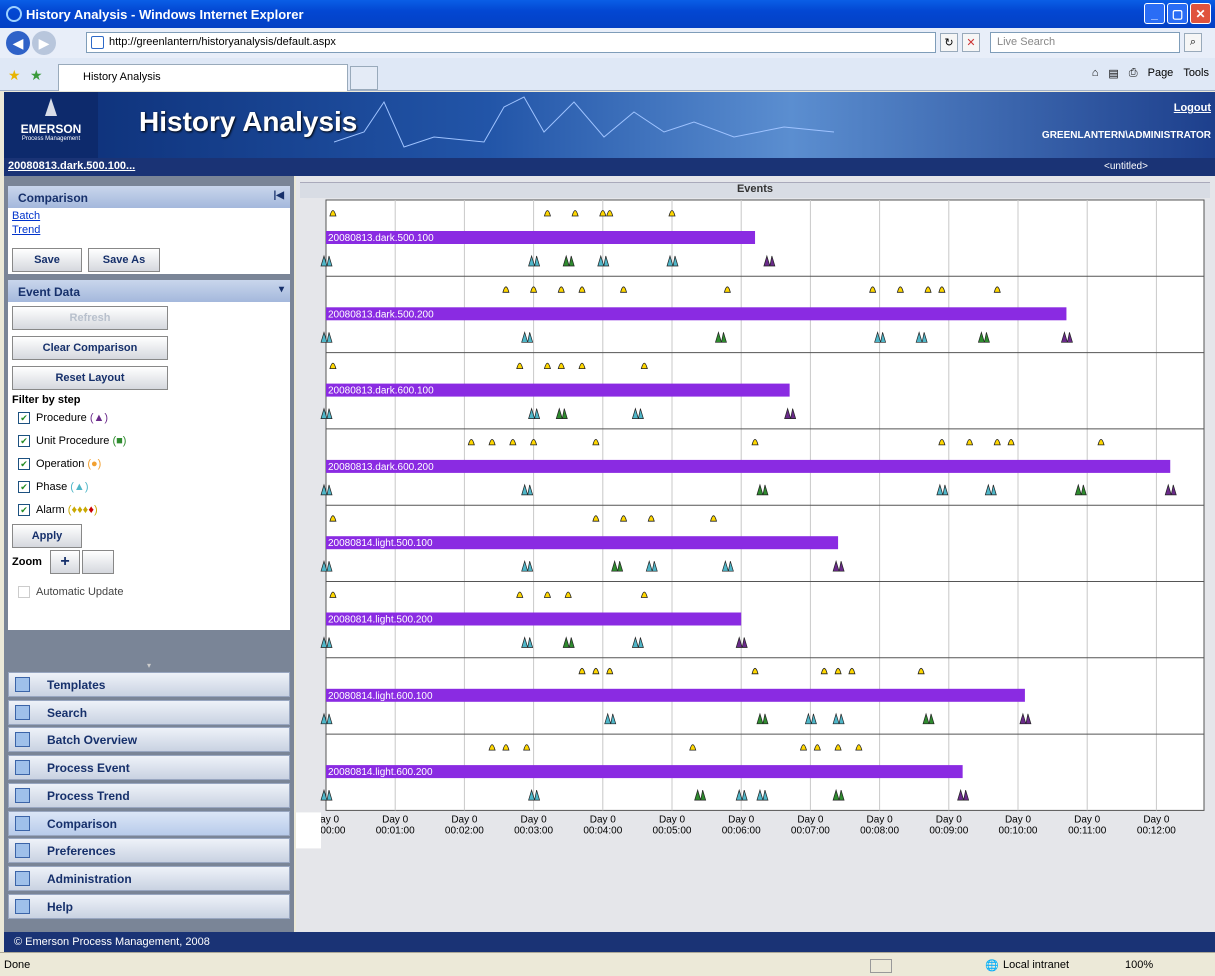 This screenshot has height=976, width=1215. What do you see at coordinates (124, 260) in the screenshot?
I see `save-as-button: Save As` at bounding box center [124, 260].